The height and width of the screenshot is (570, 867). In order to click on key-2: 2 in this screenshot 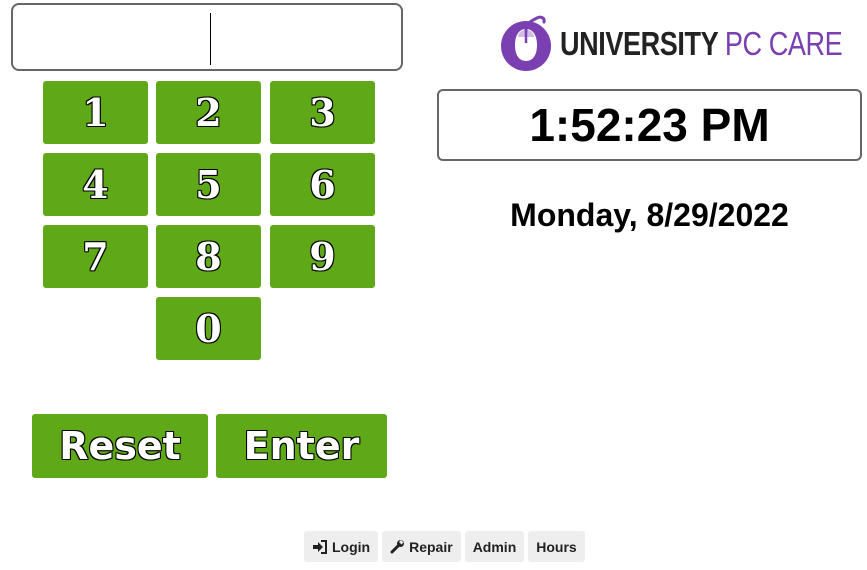, I will do `click(208, 112)`.